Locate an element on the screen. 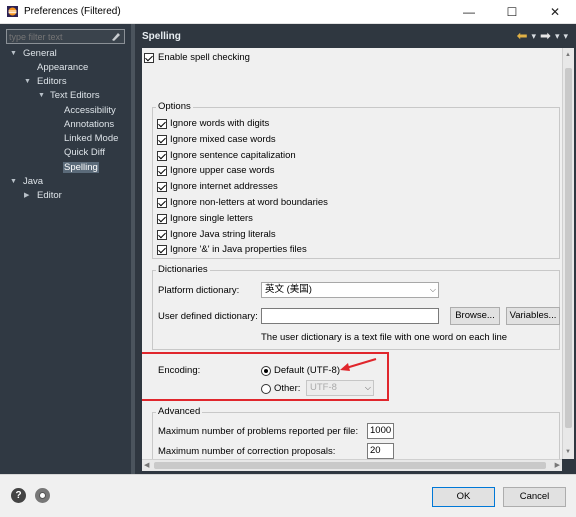 This screenshot has width=576, height=517. scroll-left-icon: ◀ is located at coordinates (146, 465).